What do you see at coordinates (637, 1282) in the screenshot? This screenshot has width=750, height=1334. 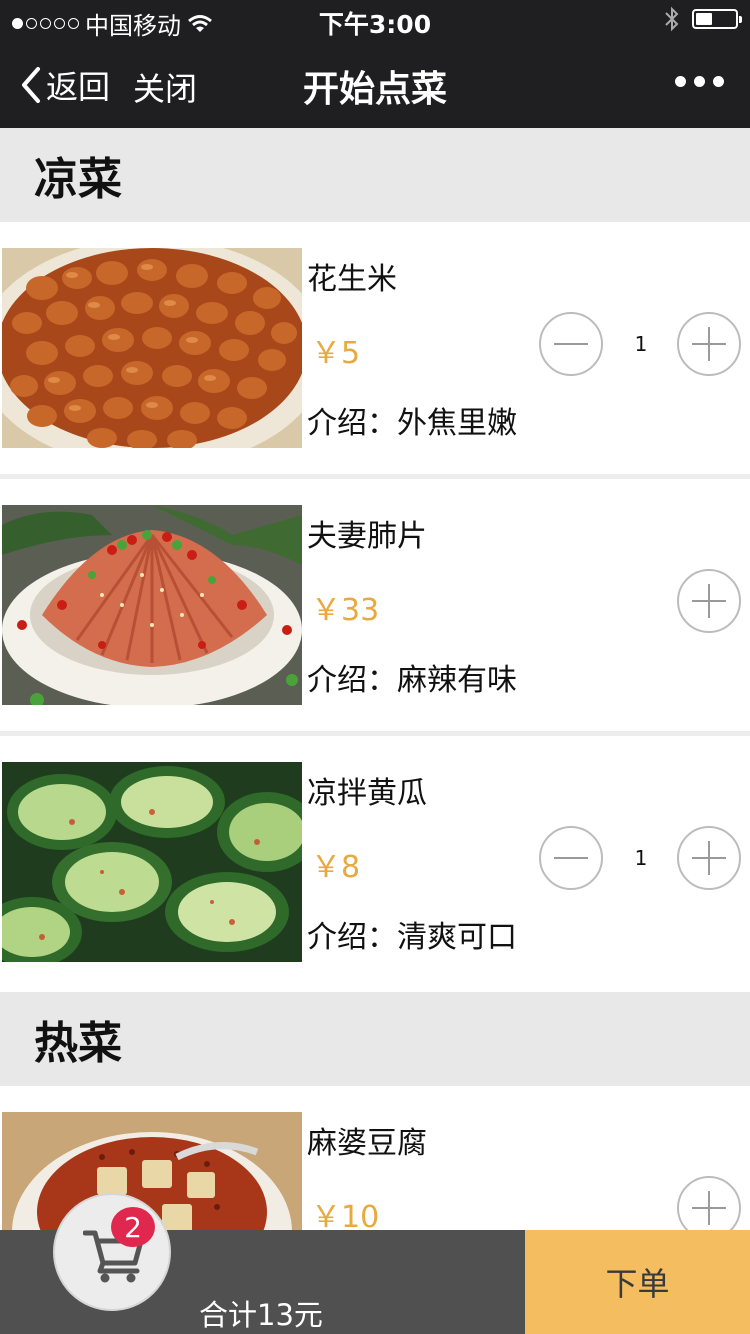 I see `place-order-button: 下单` at bounding box center [637, 1282].